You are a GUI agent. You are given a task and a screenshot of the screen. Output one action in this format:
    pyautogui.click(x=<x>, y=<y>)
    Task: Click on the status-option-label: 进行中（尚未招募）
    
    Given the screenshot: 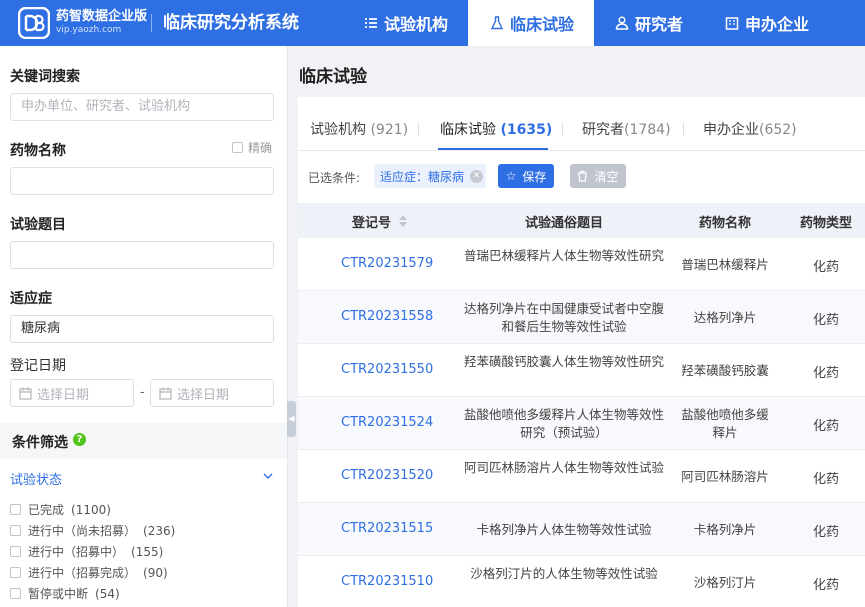 What is the action you would take?
    pyautogui.click(x=82, y=531)
    